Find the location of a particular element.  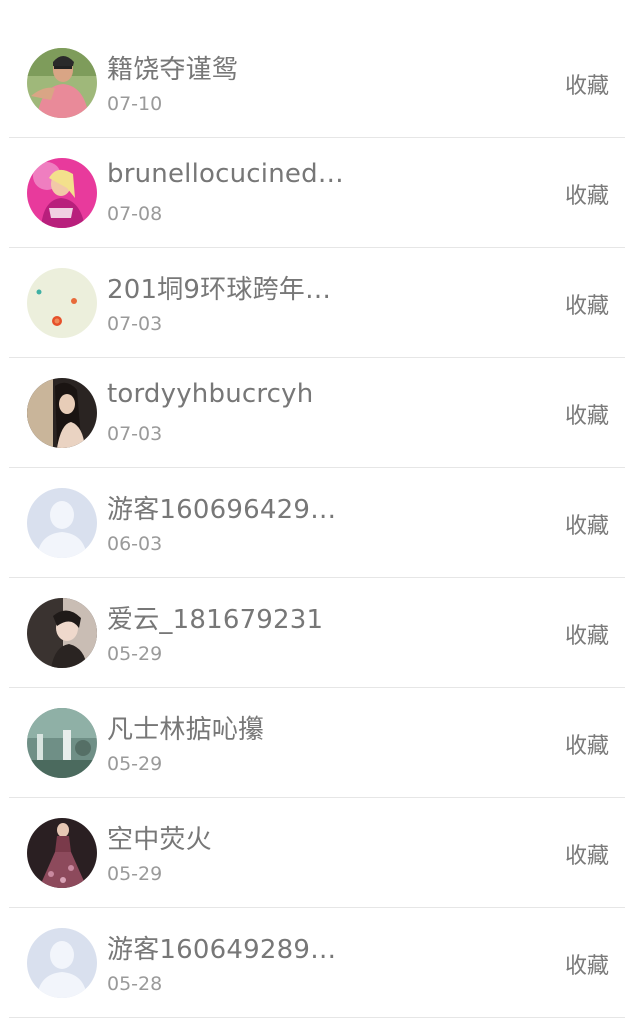

user-name: 凡士林掂吣攥 is located at coordinates (186, 730).